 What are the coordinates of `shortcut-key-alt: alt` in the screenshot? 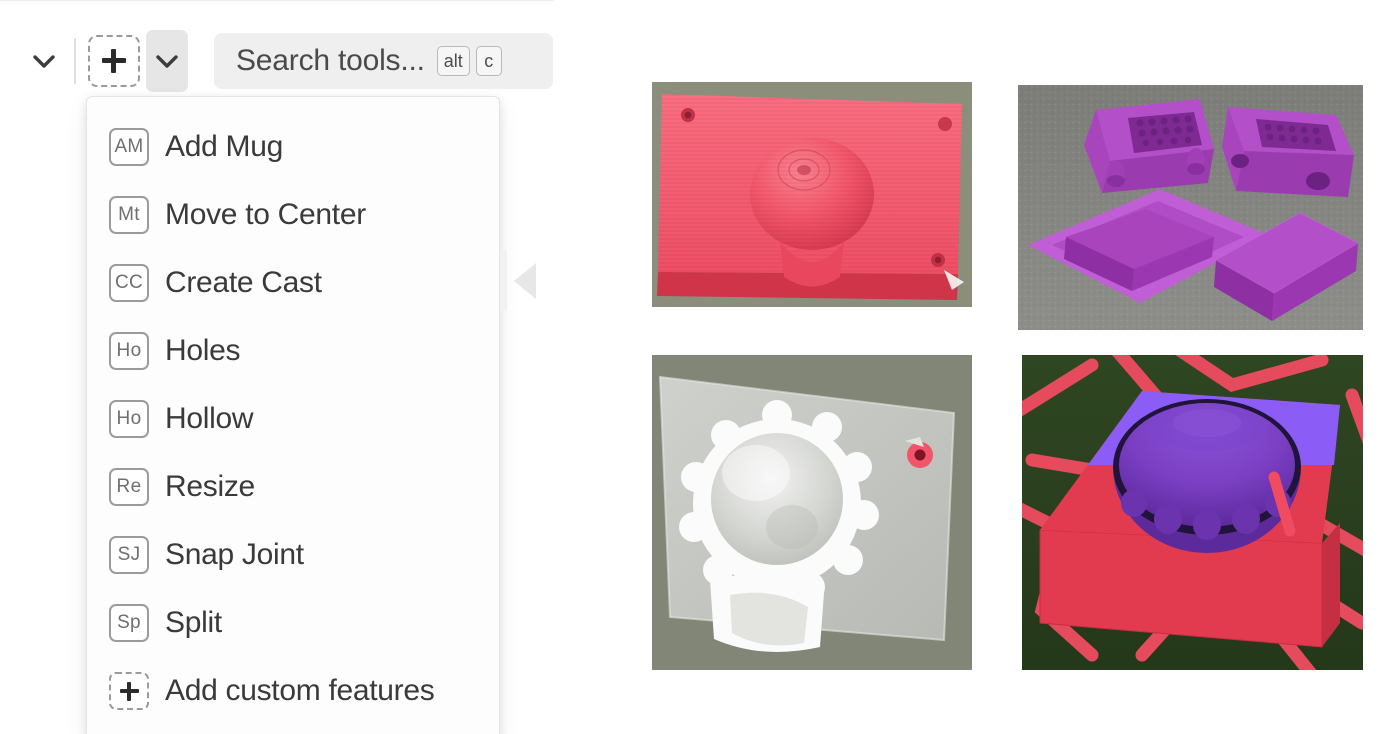 It's located at (453, 61).